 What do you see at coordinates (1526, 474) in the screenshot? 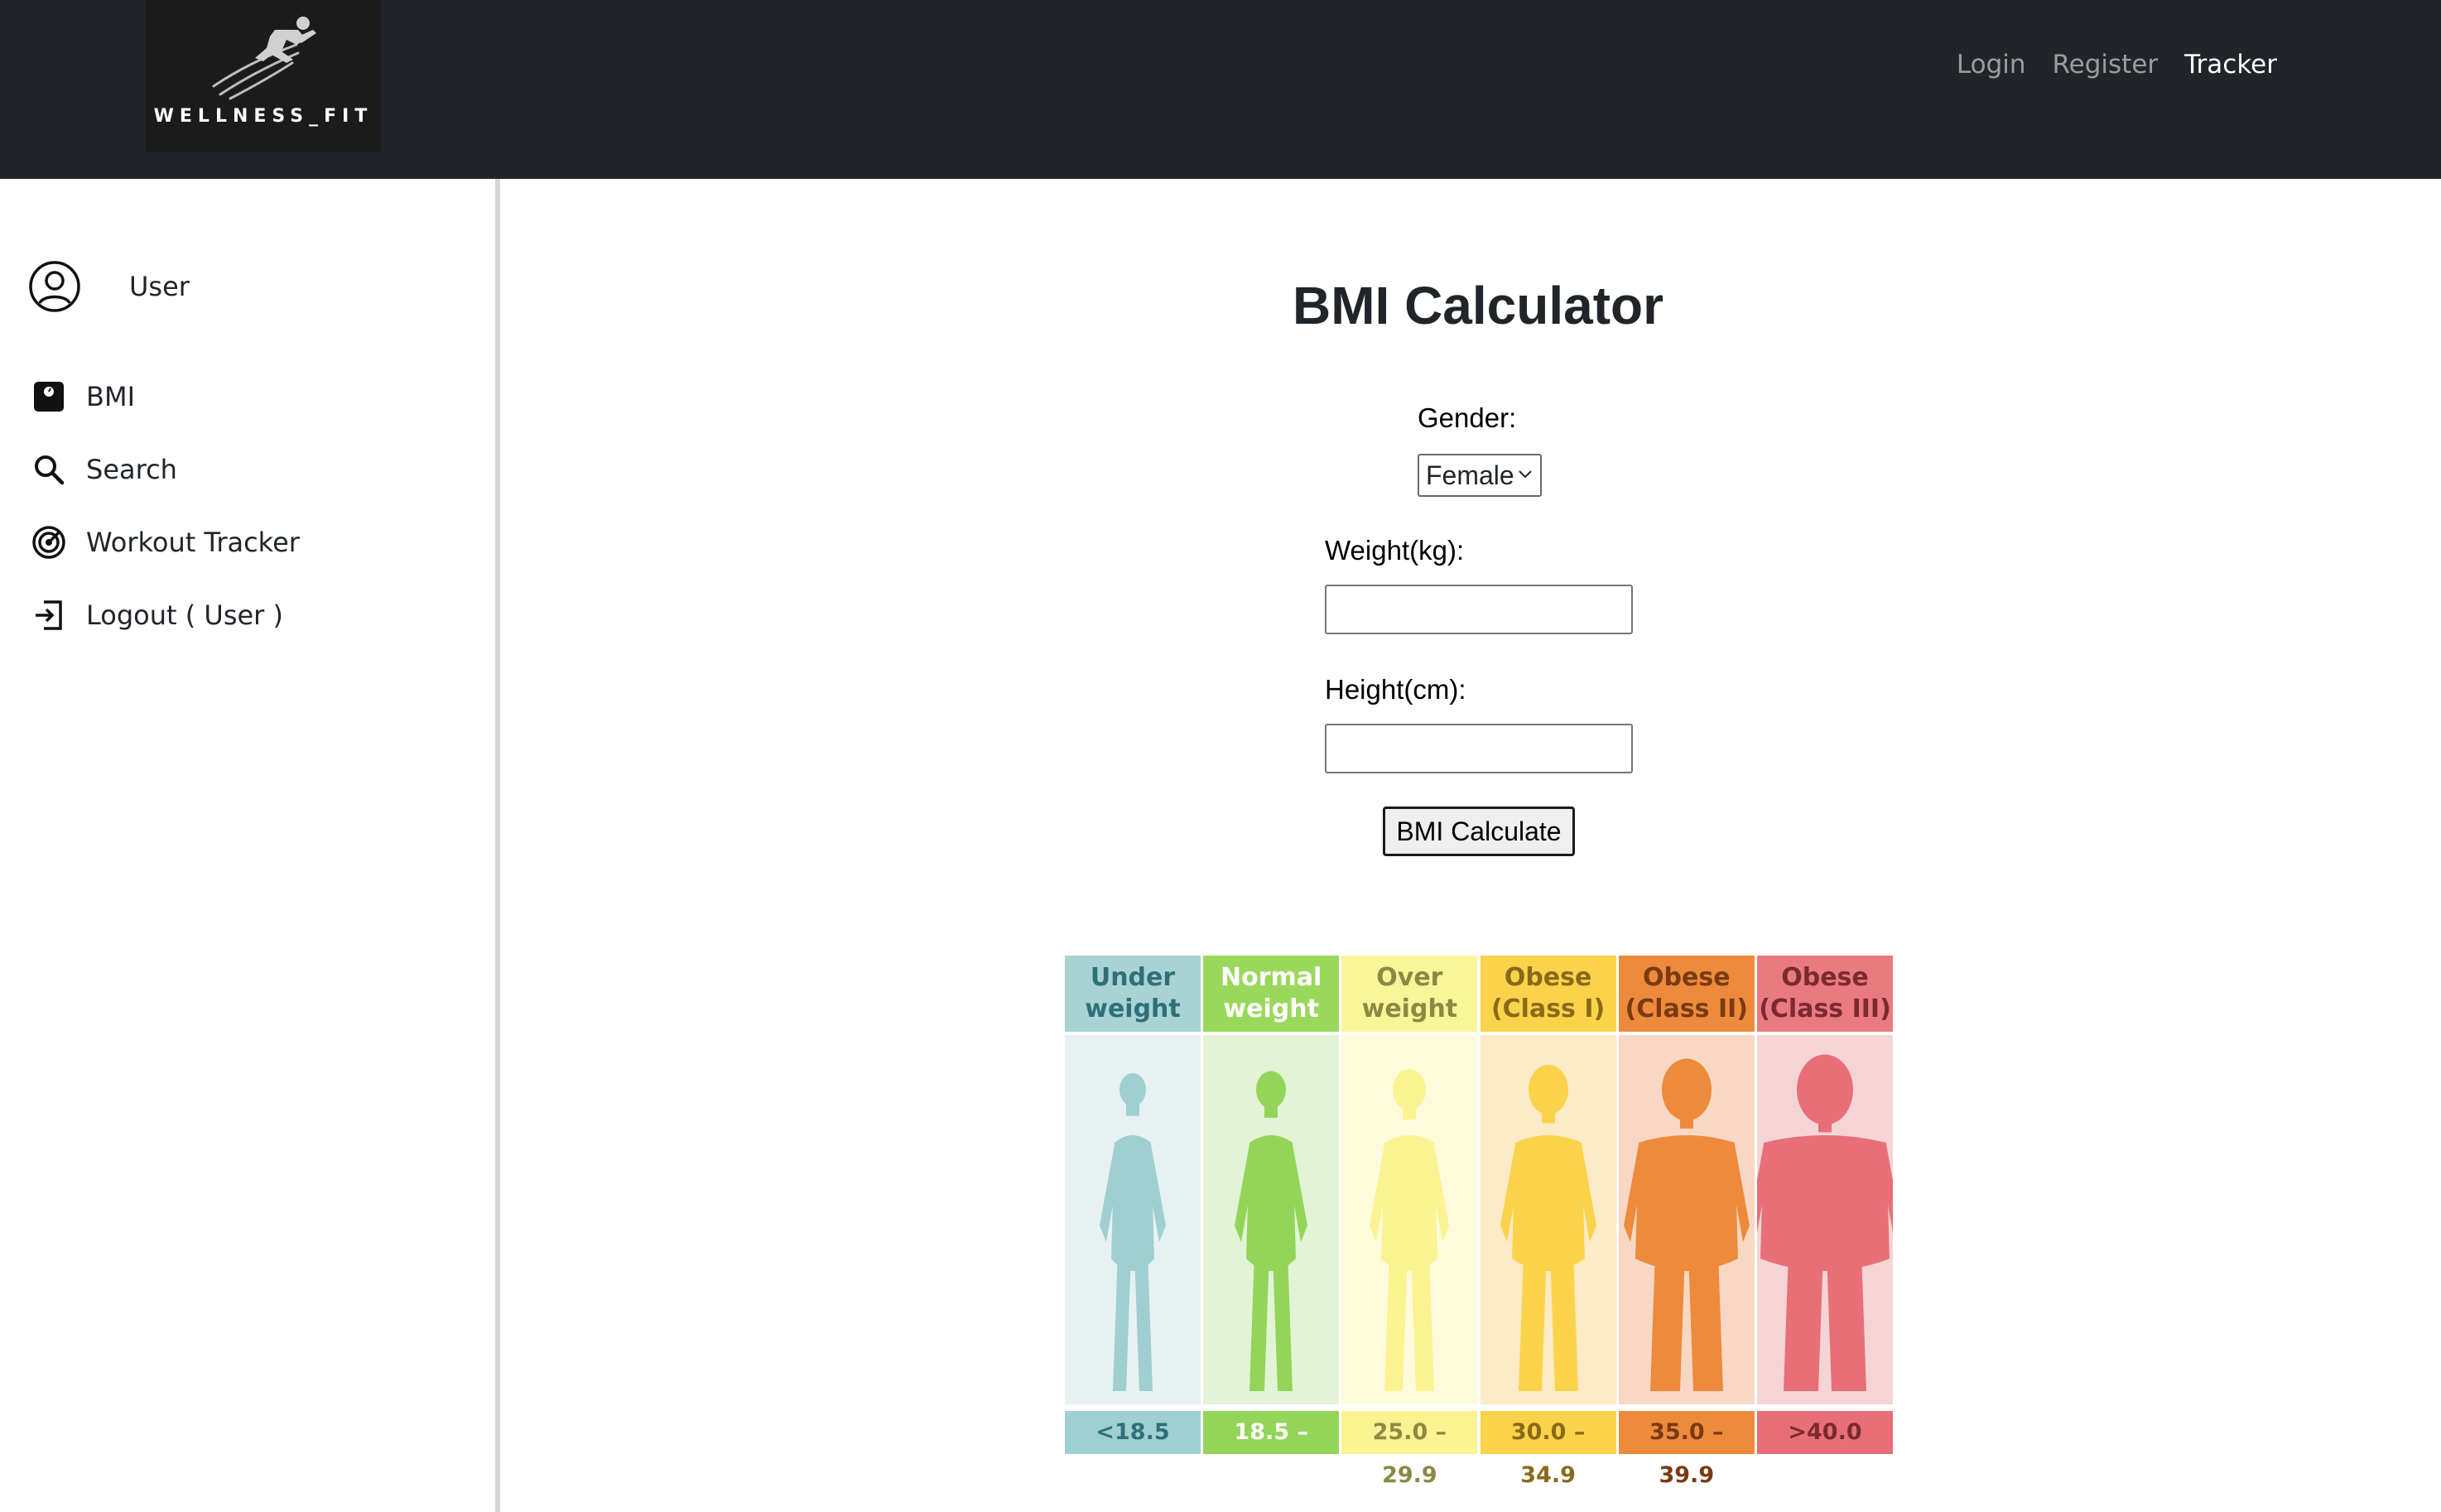
I see `chevron-down-icon` at bounding box center [1526, 474].